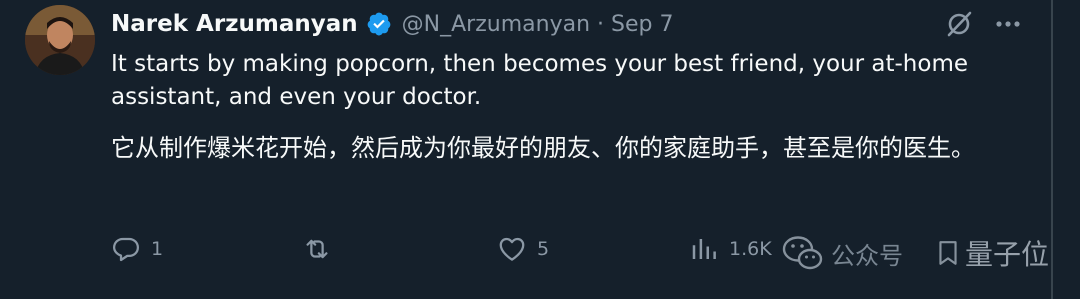  What do you see at coordinates (704, 249) in the screenshot?
I see `views-icon` at bounding box center [704, 249].